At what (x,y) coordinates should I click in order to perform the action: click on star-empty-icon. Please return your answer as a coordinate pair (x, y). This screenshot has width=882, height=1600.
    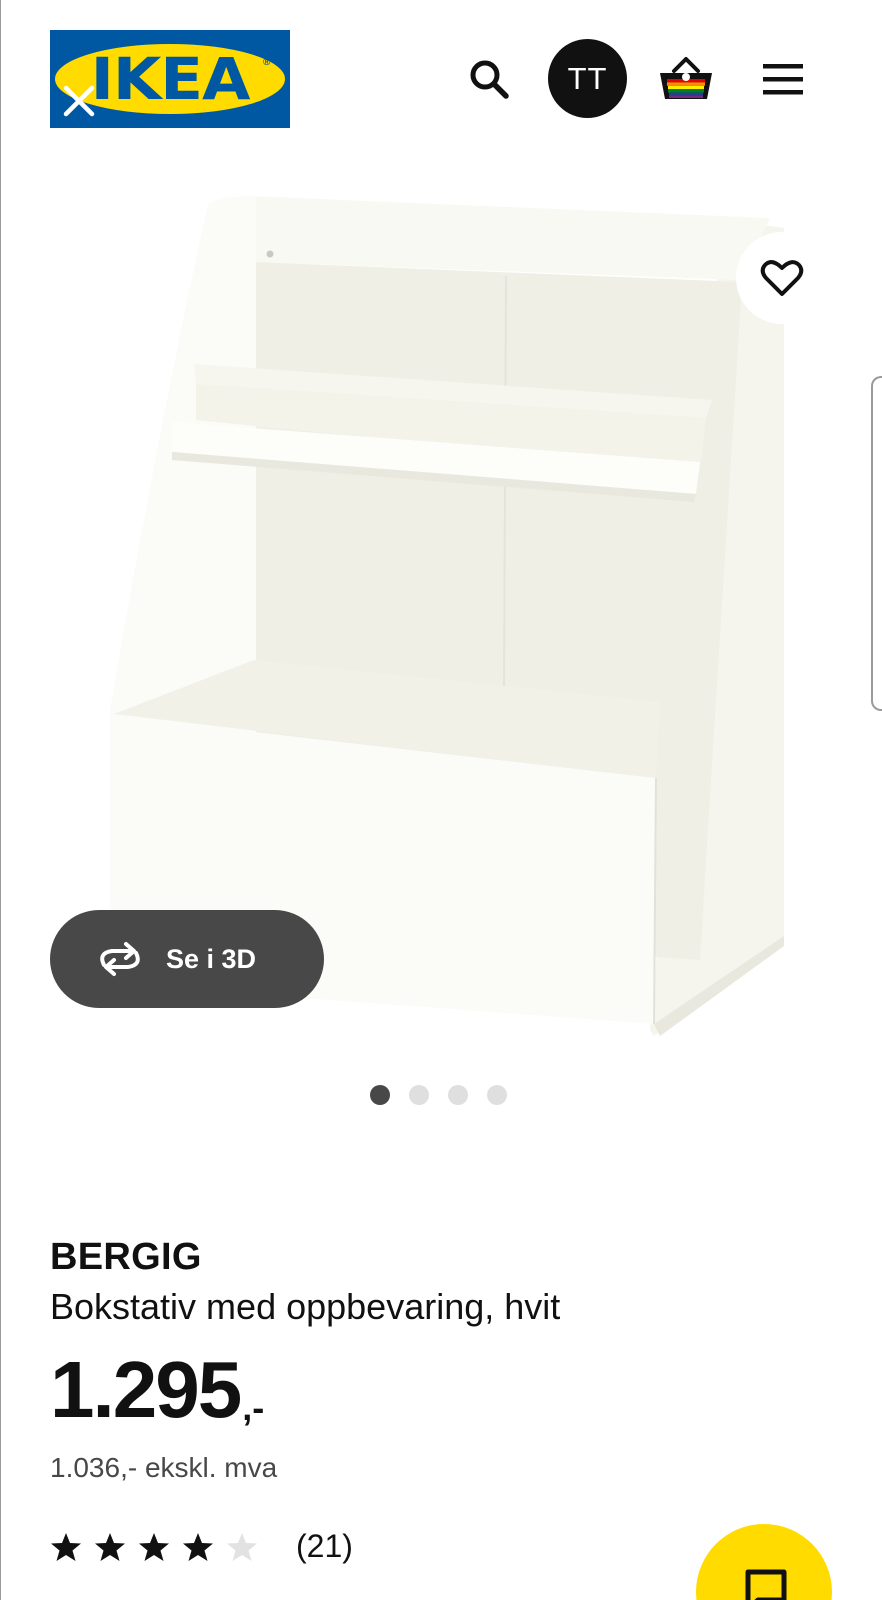
    Looking at the image, I should click on (242, 1546).